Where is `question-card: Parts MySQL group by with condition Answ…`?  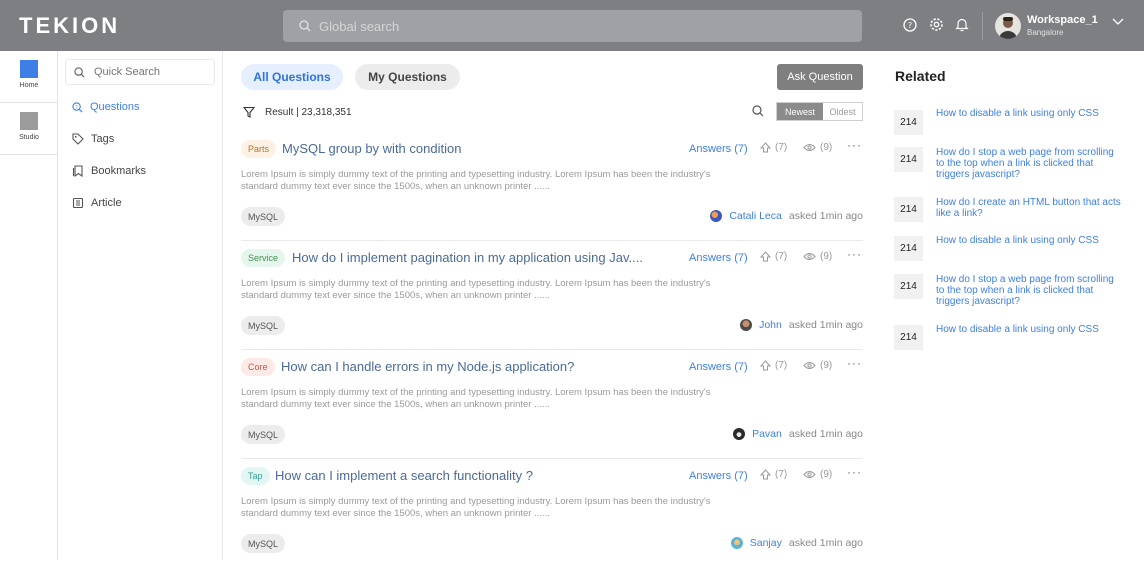 question-card: Parts MySQL group by with condition Answ… is located at coordinates (552, 186).